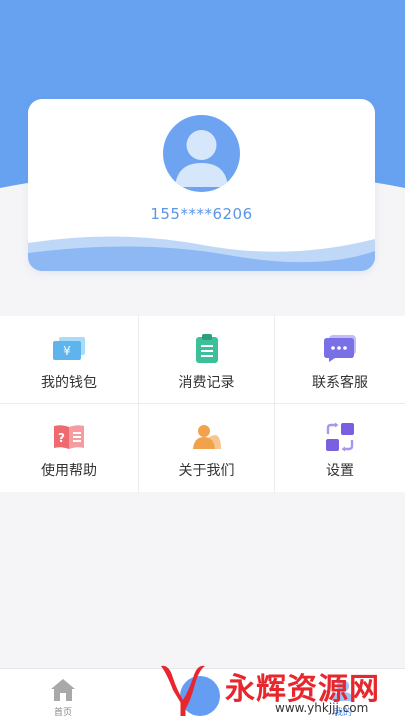  What do you see at coordinates (206, 383) in the screenshot?
I see `menu-label: 消费记录` at bounding box center [206, 383].